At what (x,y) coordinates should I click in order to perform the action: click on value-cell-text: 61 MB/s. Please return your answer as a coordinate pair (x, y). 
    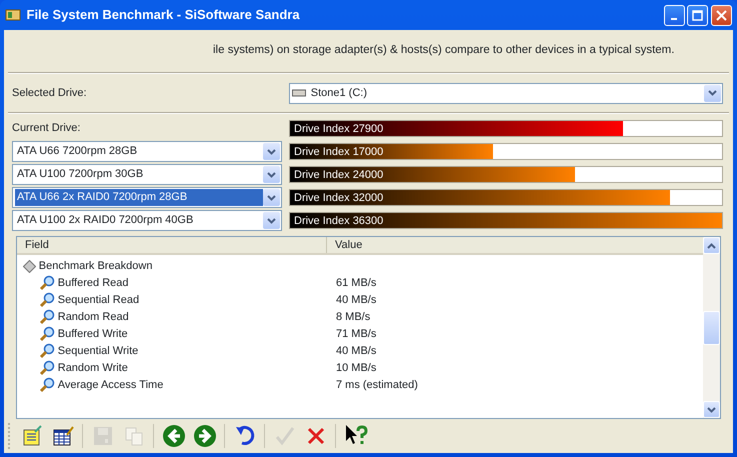
    Looking at the image, I should click on (355, 283).